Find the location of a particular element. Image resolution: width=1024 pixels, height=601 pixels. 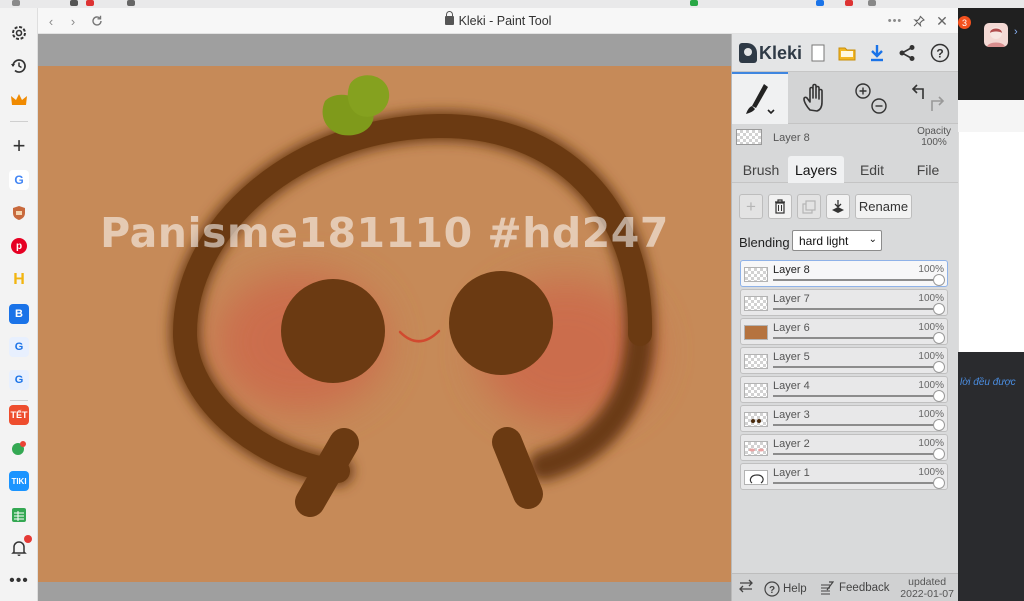

layer-name: Layer 2 is located at coordinates (791, 444).